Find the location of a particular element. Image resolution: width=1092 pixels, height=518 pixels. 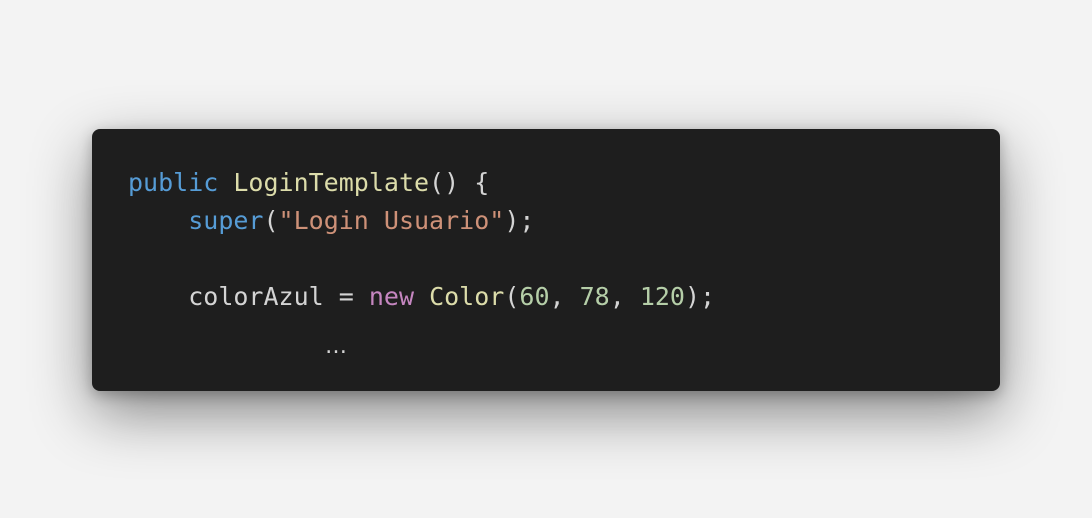

super-keyword: super is located at coordinates (226, 220).